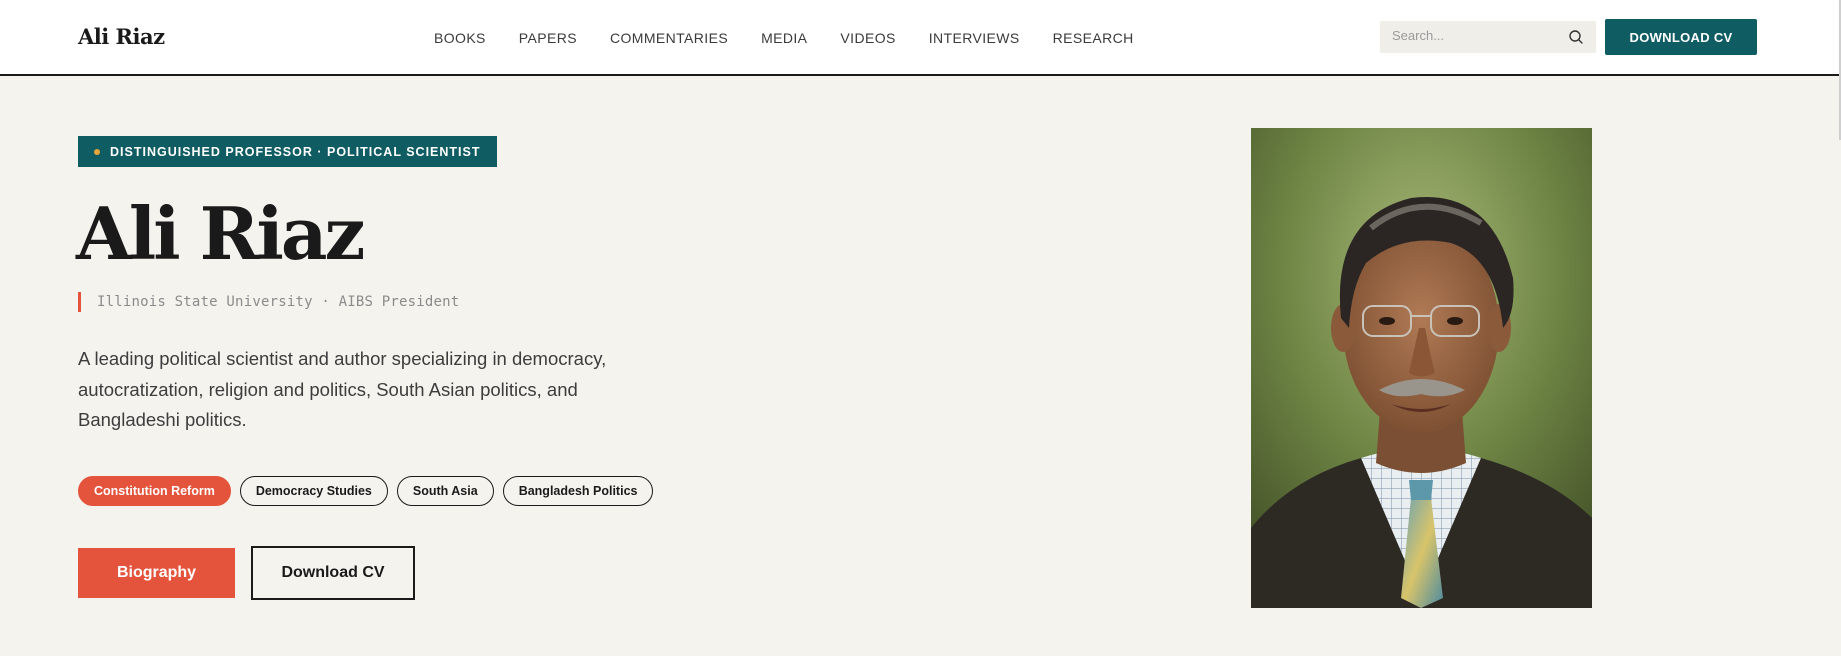 This screenshot has height=656, width=1841. I want to click on search-box, so click(1488, 37).